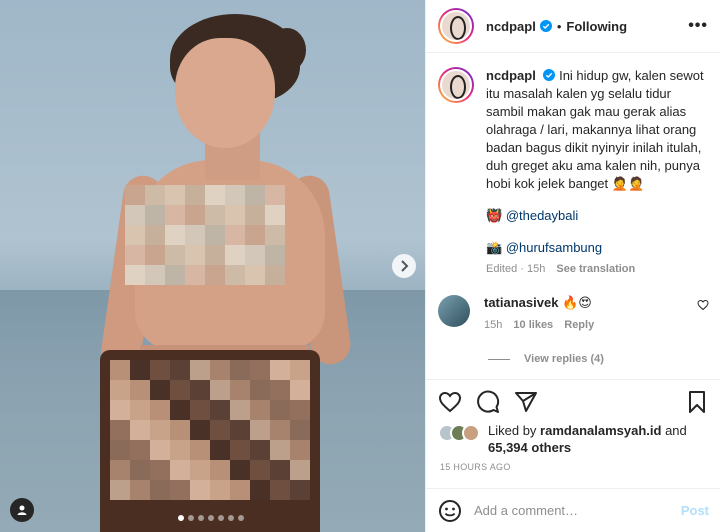  Describe the element at coordinates (512, 430) in the screenshot. I see `liked-by-label: Liked by` at that location.